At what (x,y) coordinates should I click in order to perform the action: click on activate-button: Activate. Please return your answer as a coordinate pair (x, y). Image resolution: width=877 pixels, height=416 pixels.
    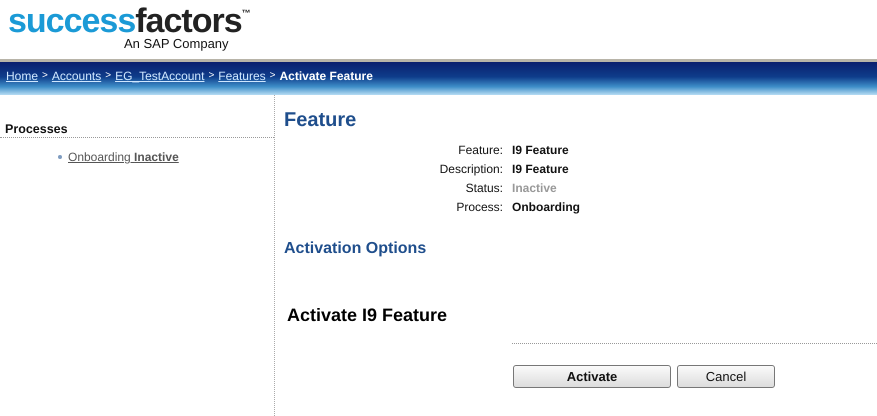
    Looking at the image, I should click on (592, 376).